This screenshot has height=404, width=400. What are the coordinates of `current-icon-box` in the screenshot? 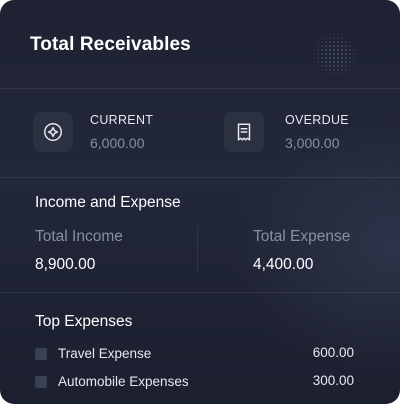 It's located at (53, 132).